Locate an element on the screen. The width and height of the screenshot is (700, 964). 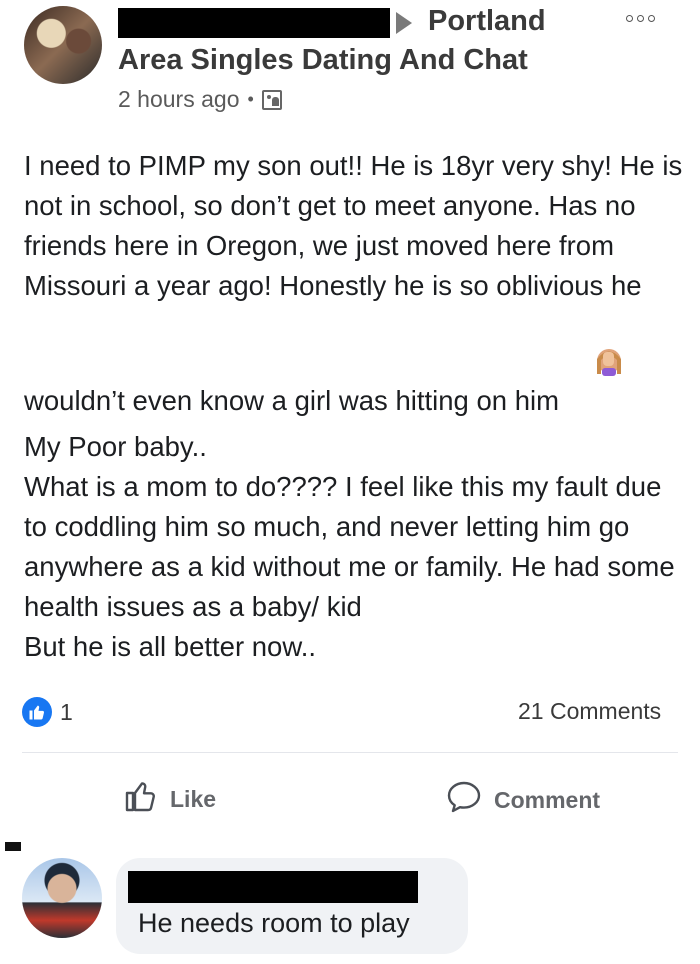
comment-button: Comment is located at coordinates (523, 800).